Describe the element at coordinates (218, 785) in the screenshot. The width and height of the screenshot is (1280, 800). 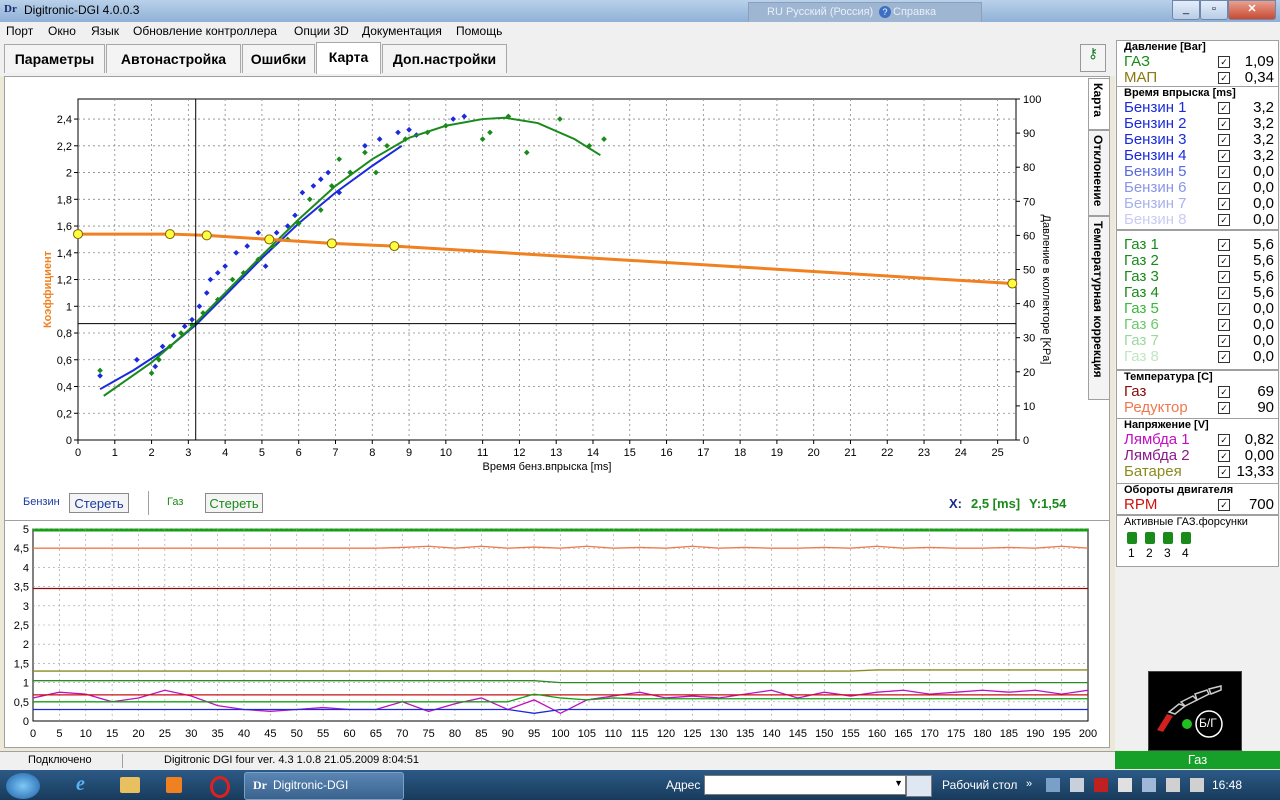
I see `opera-icon` at that location.